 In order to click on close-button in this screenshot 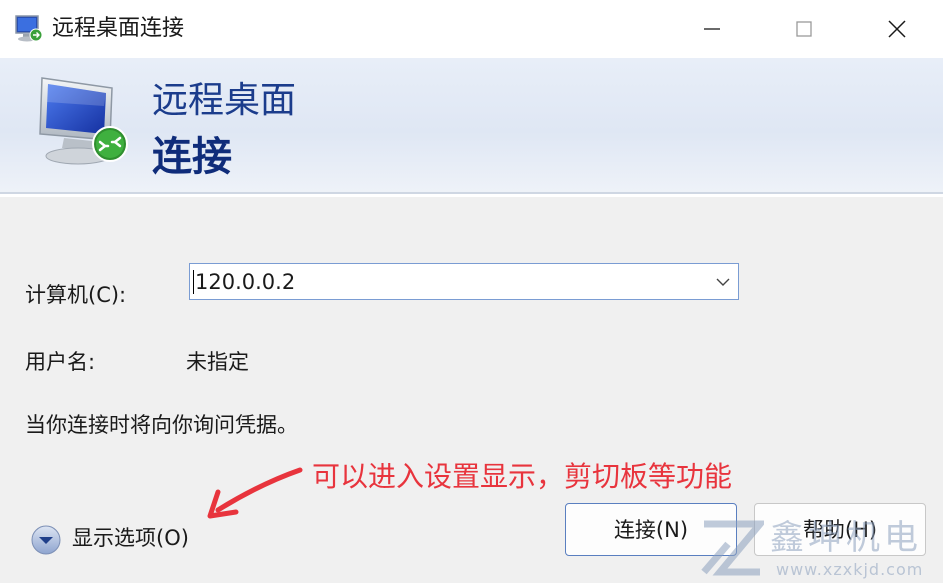, I will do `click(897, 29)`.